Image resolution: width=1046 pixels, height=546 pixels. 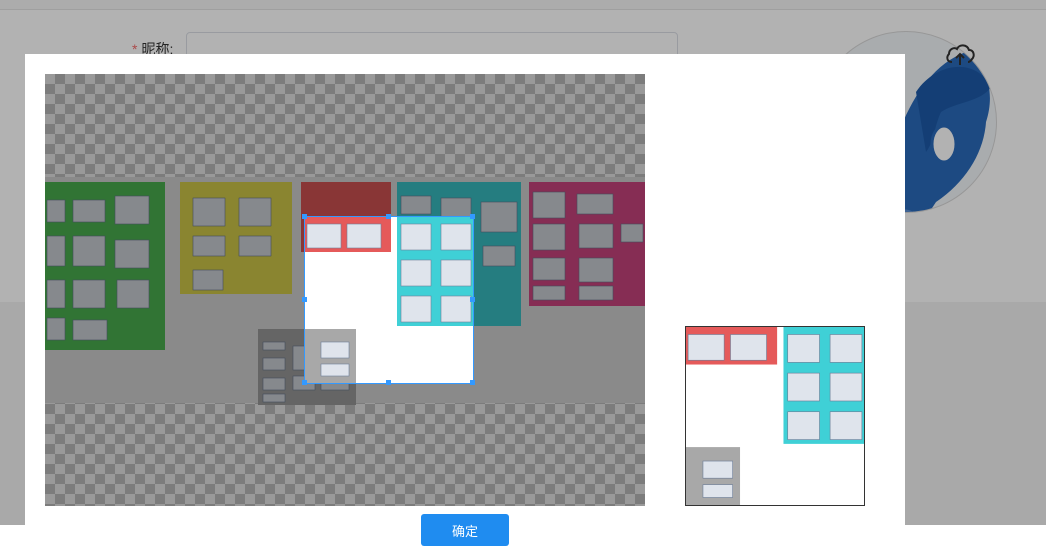 What do you see at coordinates (304, 382) in the screenshot?
I see `crop-handle-sw` at bounding box center [304, 382].